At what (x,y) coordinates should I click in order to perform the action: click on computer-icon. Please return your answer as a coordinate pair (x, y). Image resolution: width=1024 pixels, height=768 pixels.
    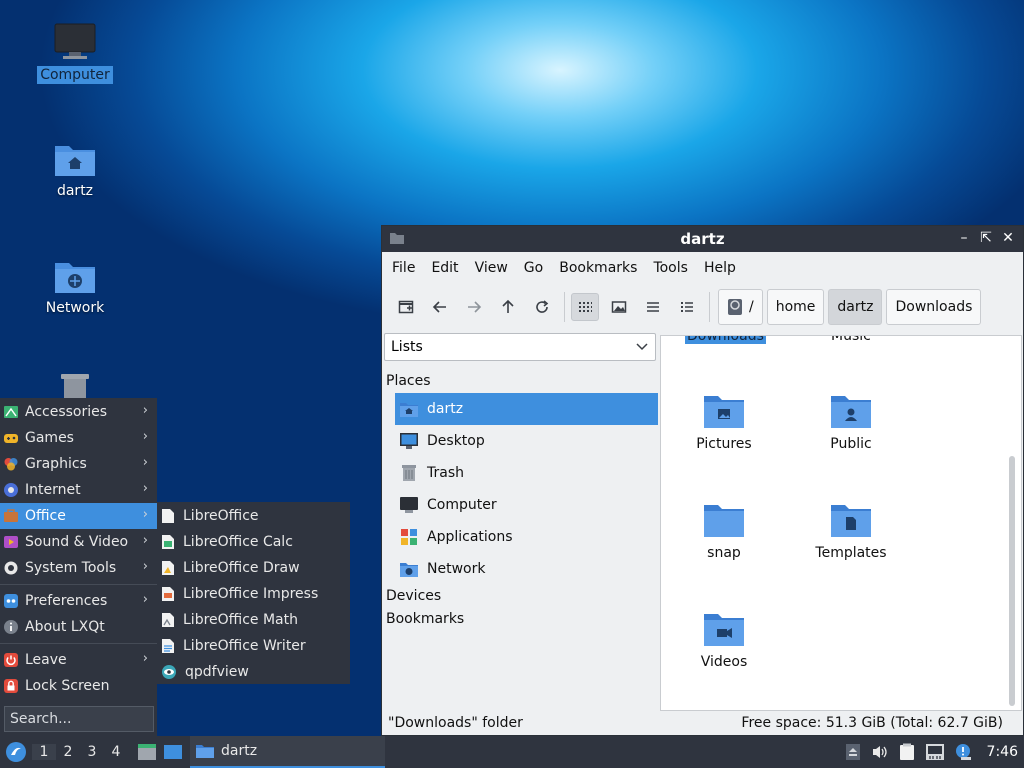
    Looking at the image, I should click on (409, 505).